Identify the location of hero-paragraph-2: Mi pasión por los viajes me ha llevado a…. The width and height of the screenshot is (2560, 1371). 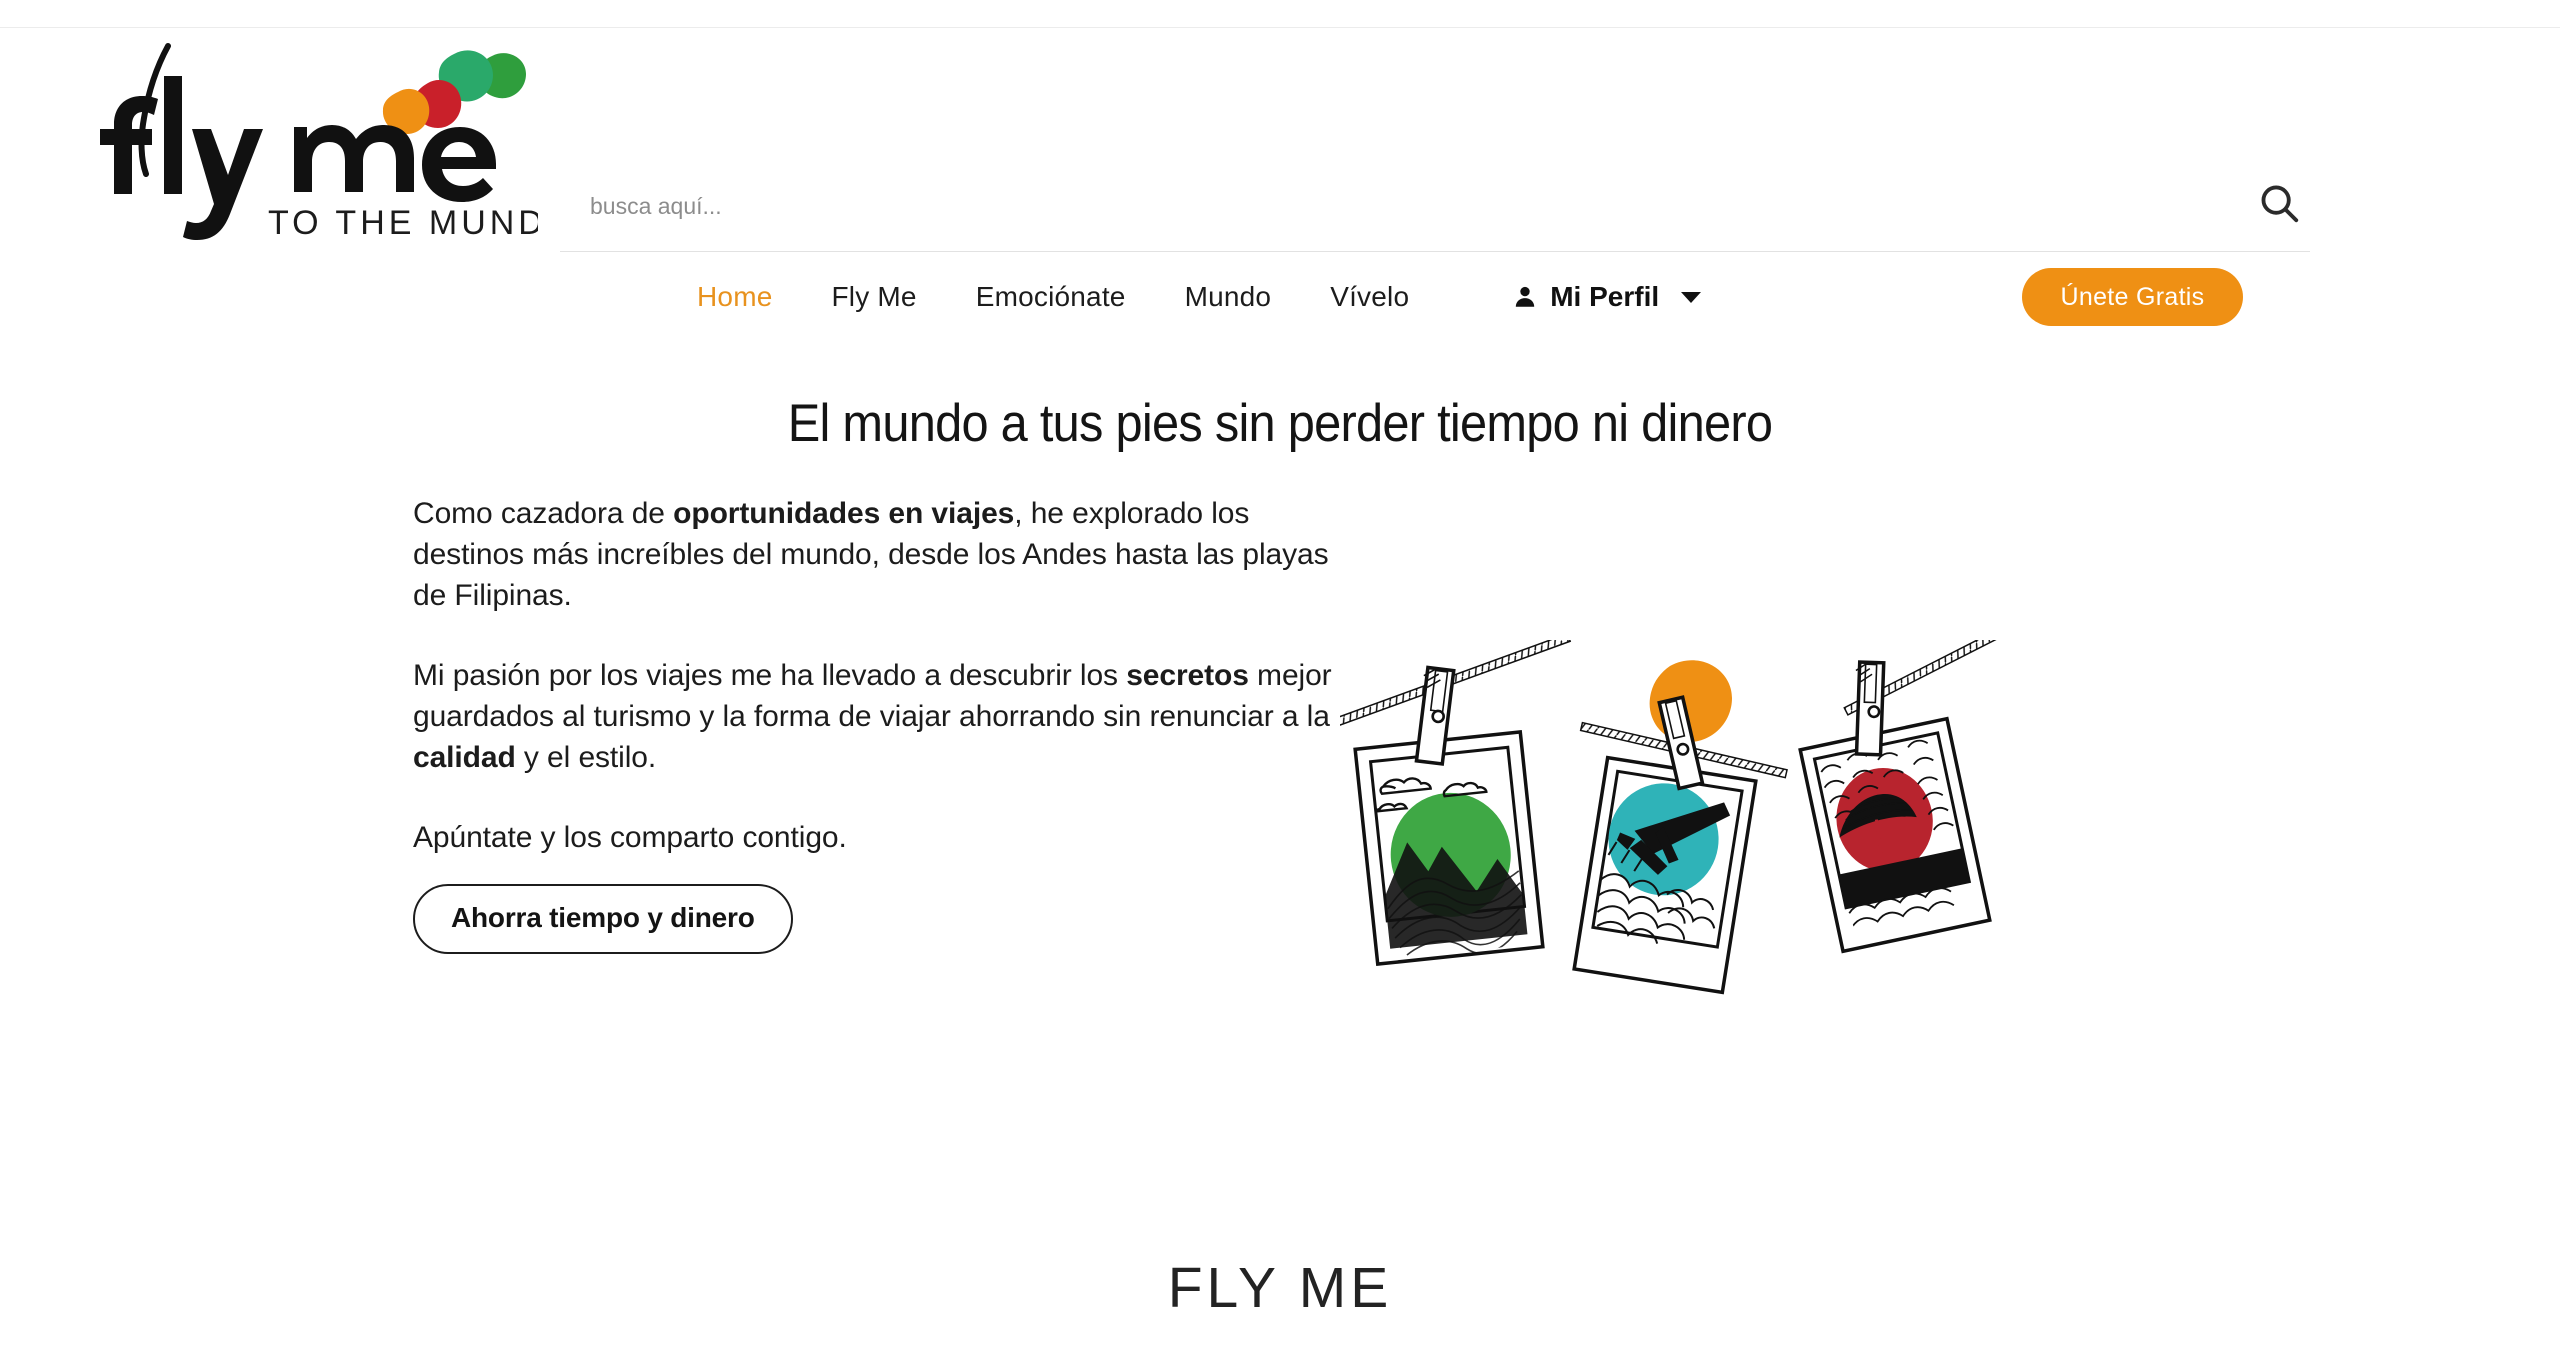
(878, 716).